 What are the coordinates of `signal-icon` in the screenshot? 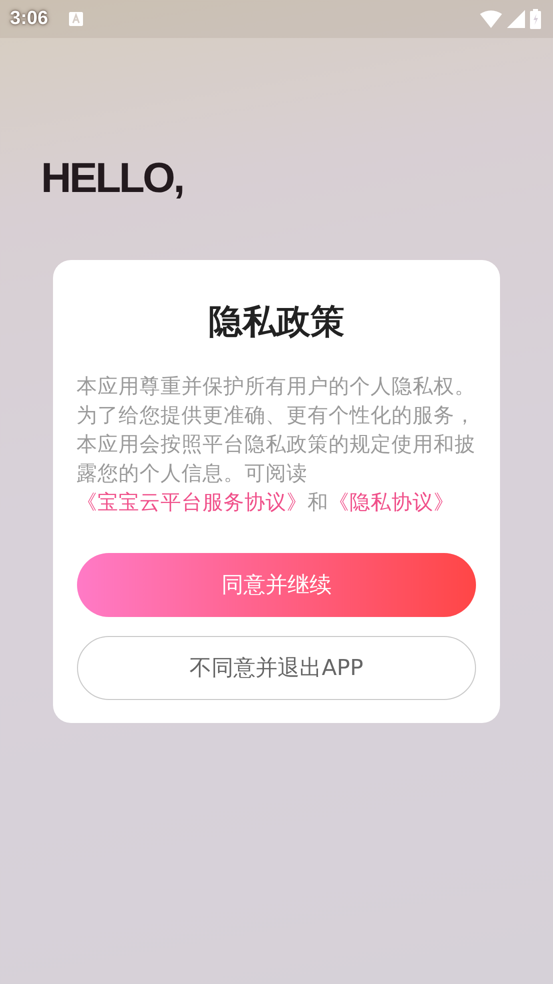 It's located at (516, 19).